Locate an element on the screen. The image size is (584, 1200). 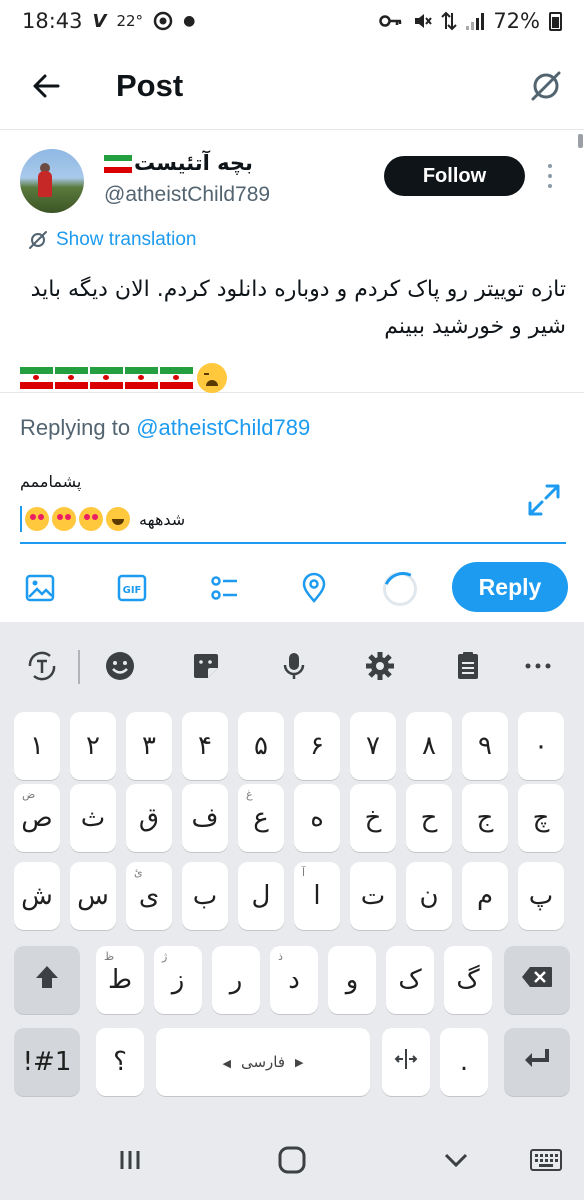
text-translate-button is located at coordinates (42, 666).